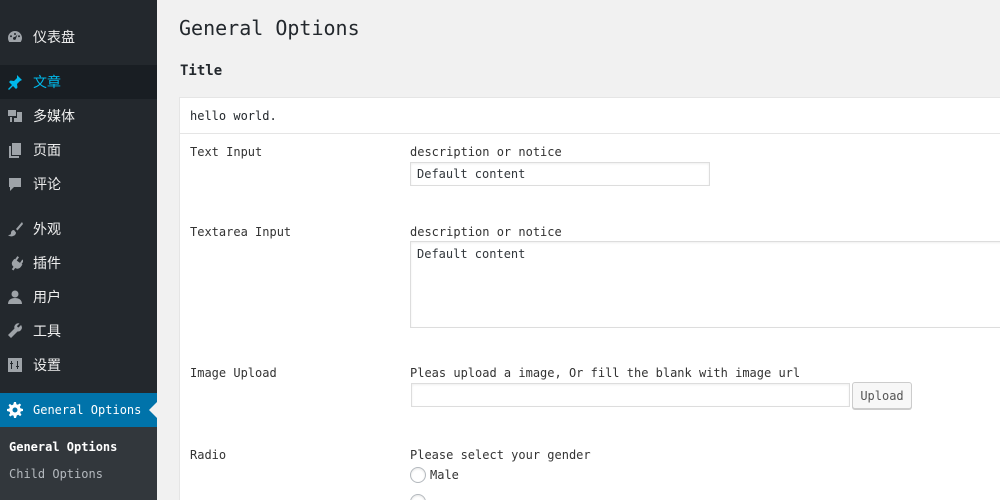 Image resolution: width=1000 pixels, height=500 pixels. I want to click on submenu: General Options Child Options, so click(78, 463).